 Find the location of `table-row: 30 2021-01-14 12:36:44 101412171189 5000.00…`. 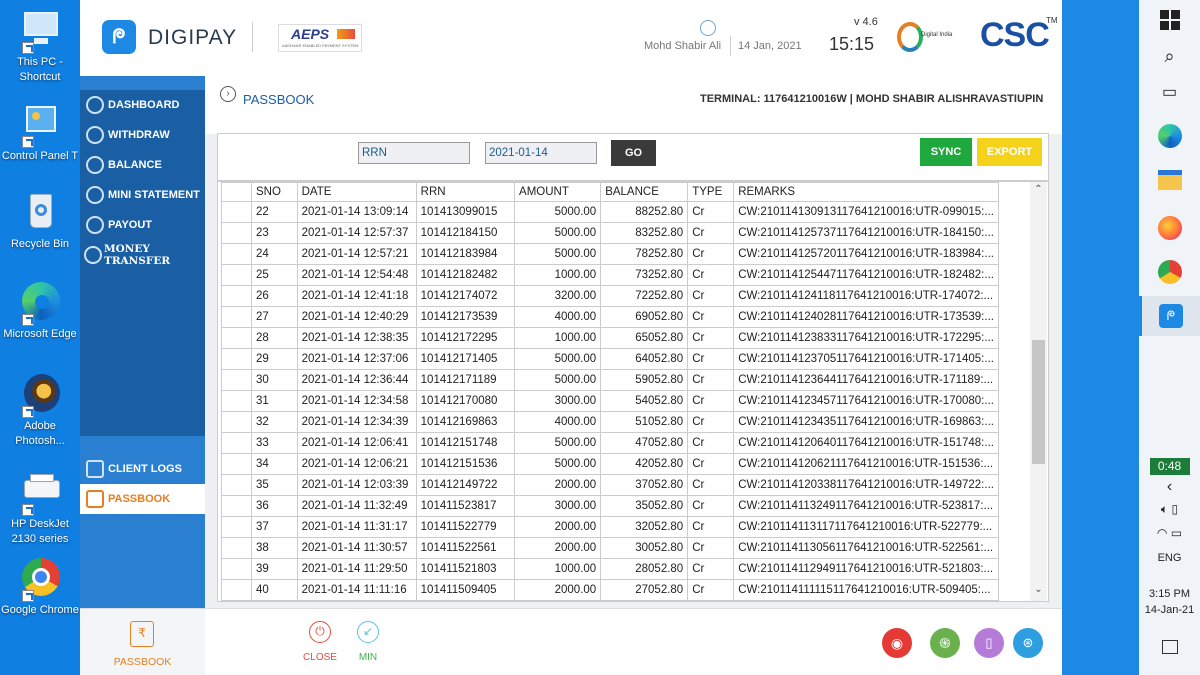

table-row: 30 2021-01-14 12:36:44 101412171189 5000.00… is located at coordinates (610, 380).